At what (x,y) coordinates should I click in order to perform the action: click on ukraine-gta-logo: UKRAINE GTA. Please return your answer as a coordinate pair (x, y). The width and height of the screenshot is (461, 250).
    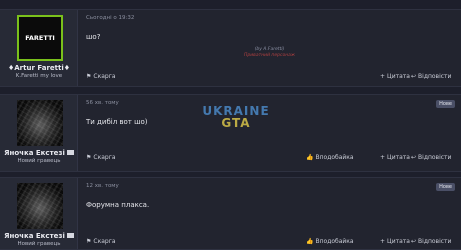
    Looking at the image, I should click on (236, 117).